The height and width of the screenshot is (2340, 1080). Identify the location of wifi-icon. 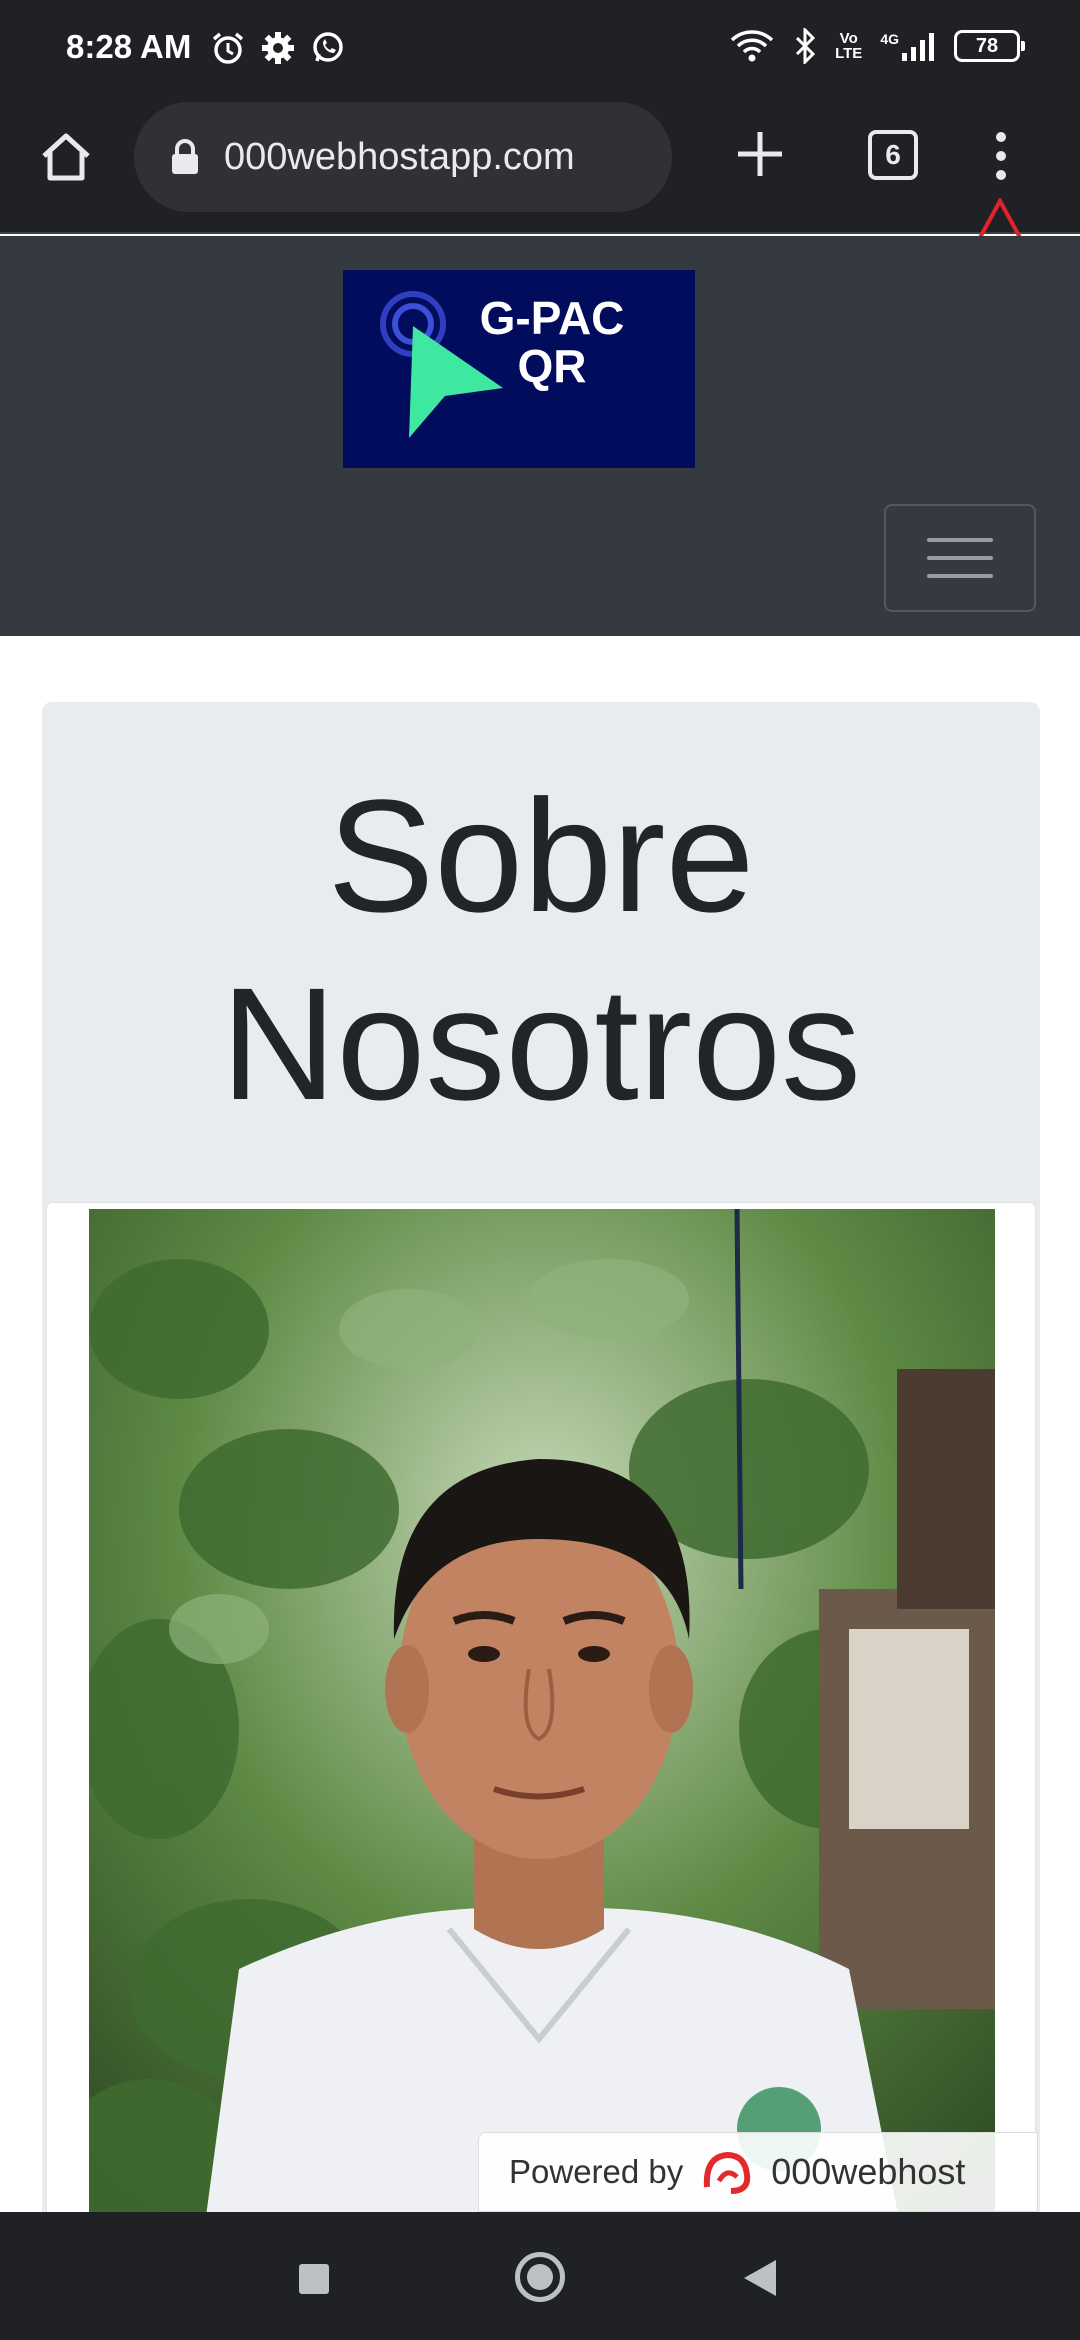
(752, 46).